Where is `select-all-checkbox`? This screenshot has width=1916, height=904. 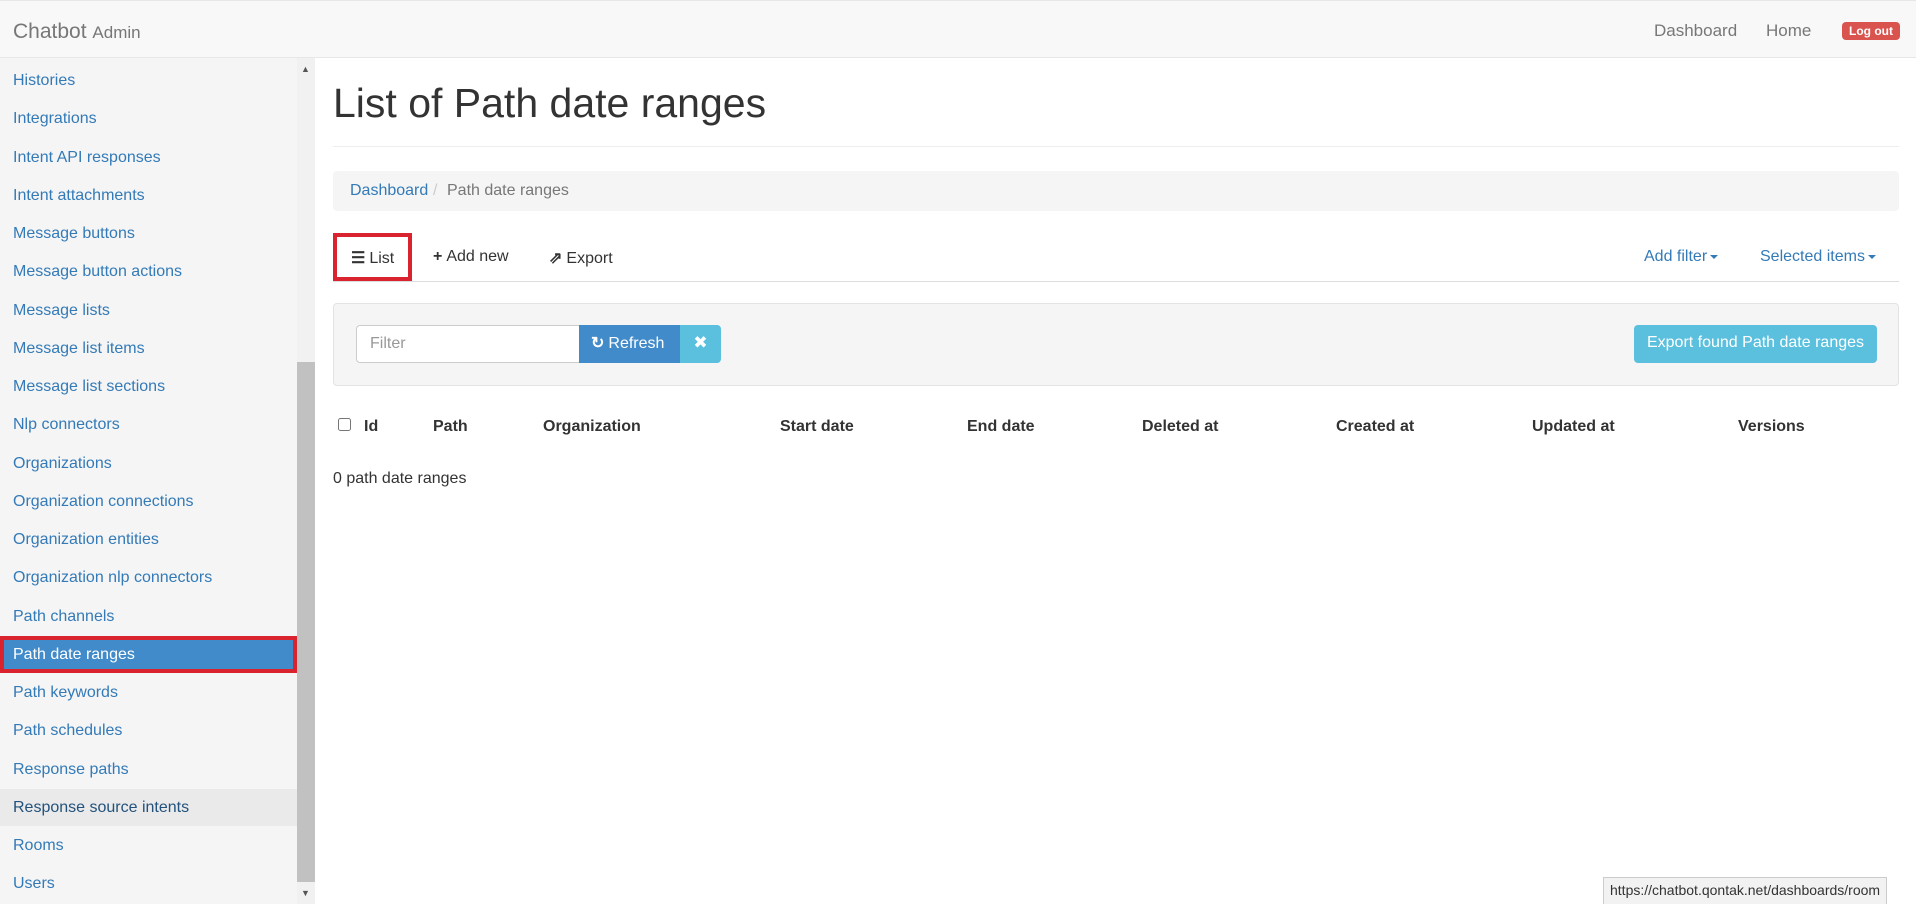
select-all-checkbox is located at coordinates (344, 424).